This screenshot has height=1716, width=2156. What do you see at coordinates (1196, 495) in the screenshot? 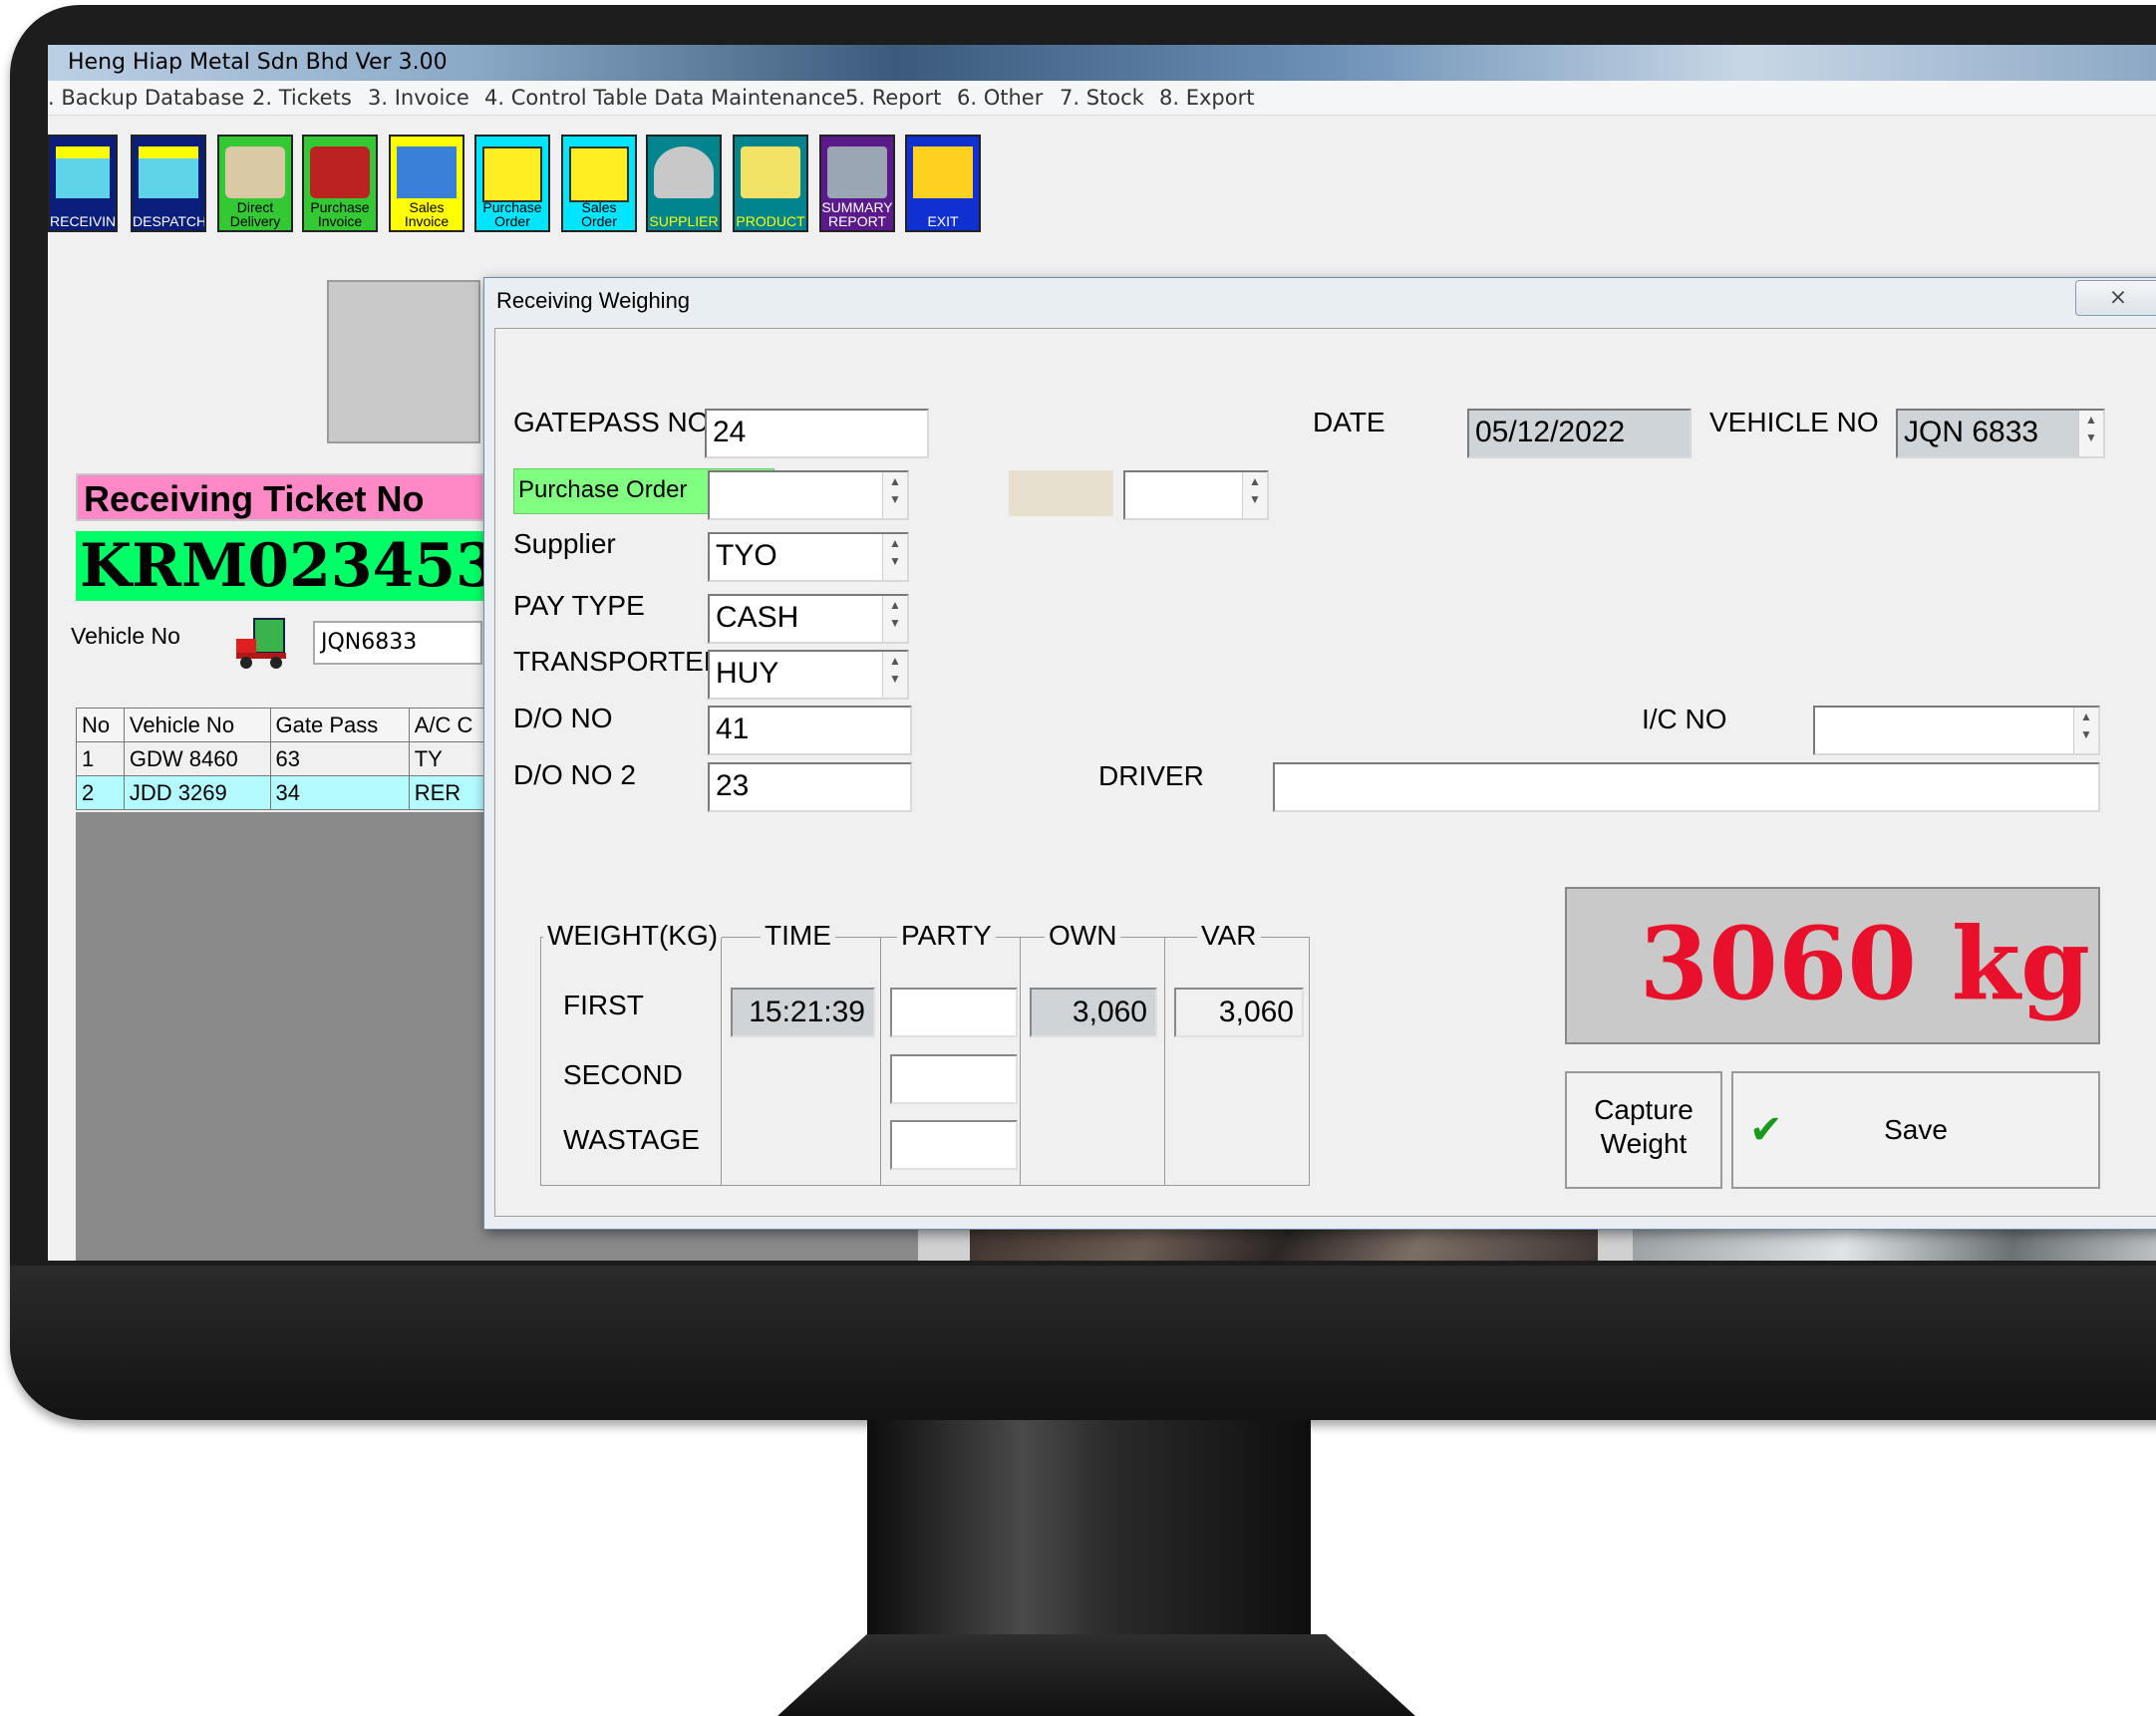
I see `purchase-order-extra-select: ▲ ▼` at bounding box center [1196, 495].